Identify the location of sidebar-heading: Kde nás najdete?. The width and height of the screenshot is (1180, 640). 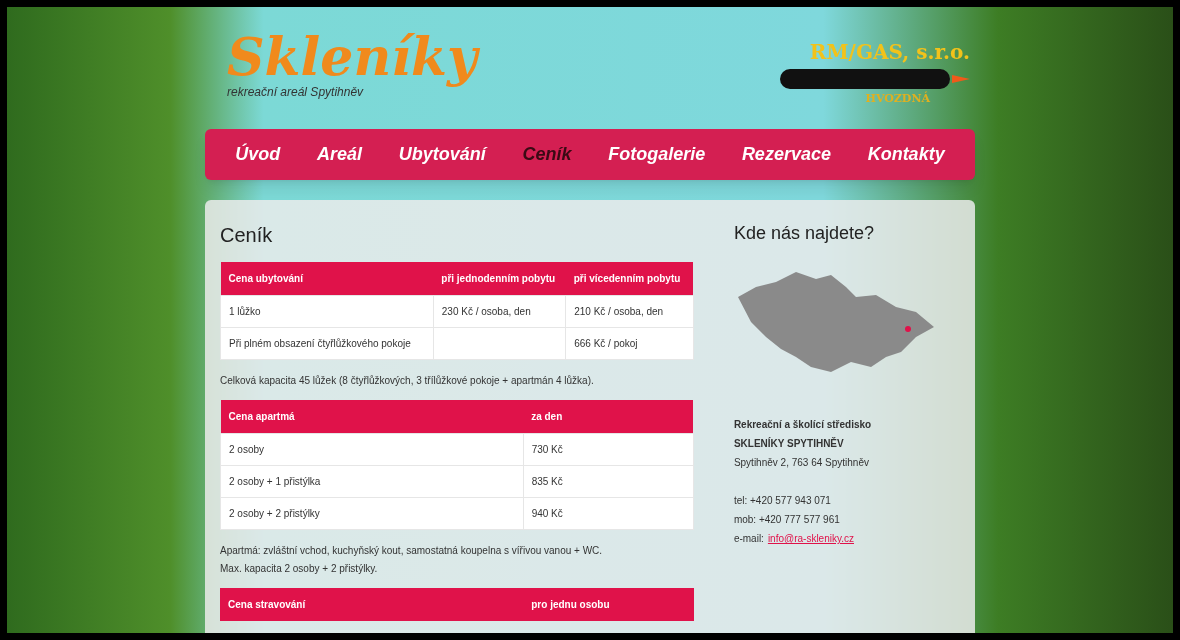
(804, 233).